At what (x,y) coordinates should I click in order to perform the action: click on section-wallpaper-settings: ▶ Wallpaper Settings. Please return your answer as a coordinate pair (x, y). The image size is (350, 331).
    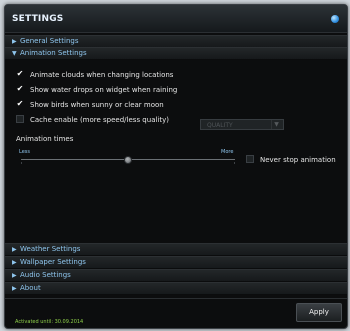
    Looking at the image, I should click on (176, 262).